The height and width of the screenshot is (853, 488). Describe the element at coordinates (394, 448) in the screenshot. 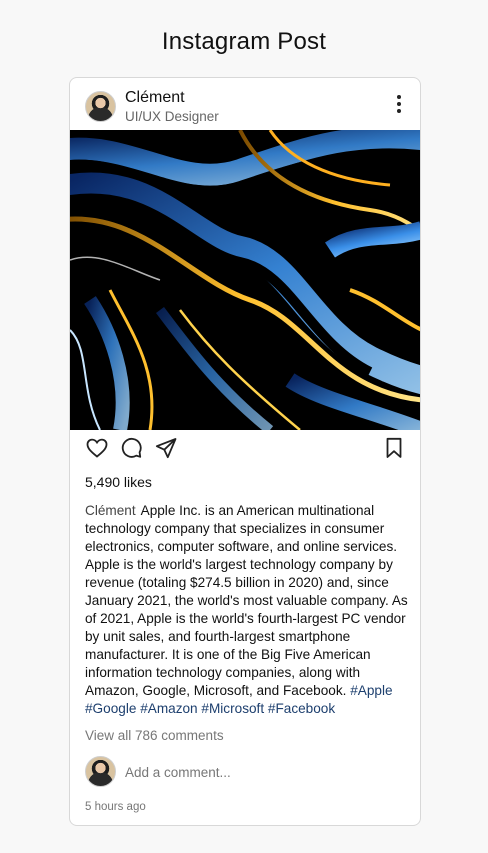

I see `bookmark-icon` at that location.